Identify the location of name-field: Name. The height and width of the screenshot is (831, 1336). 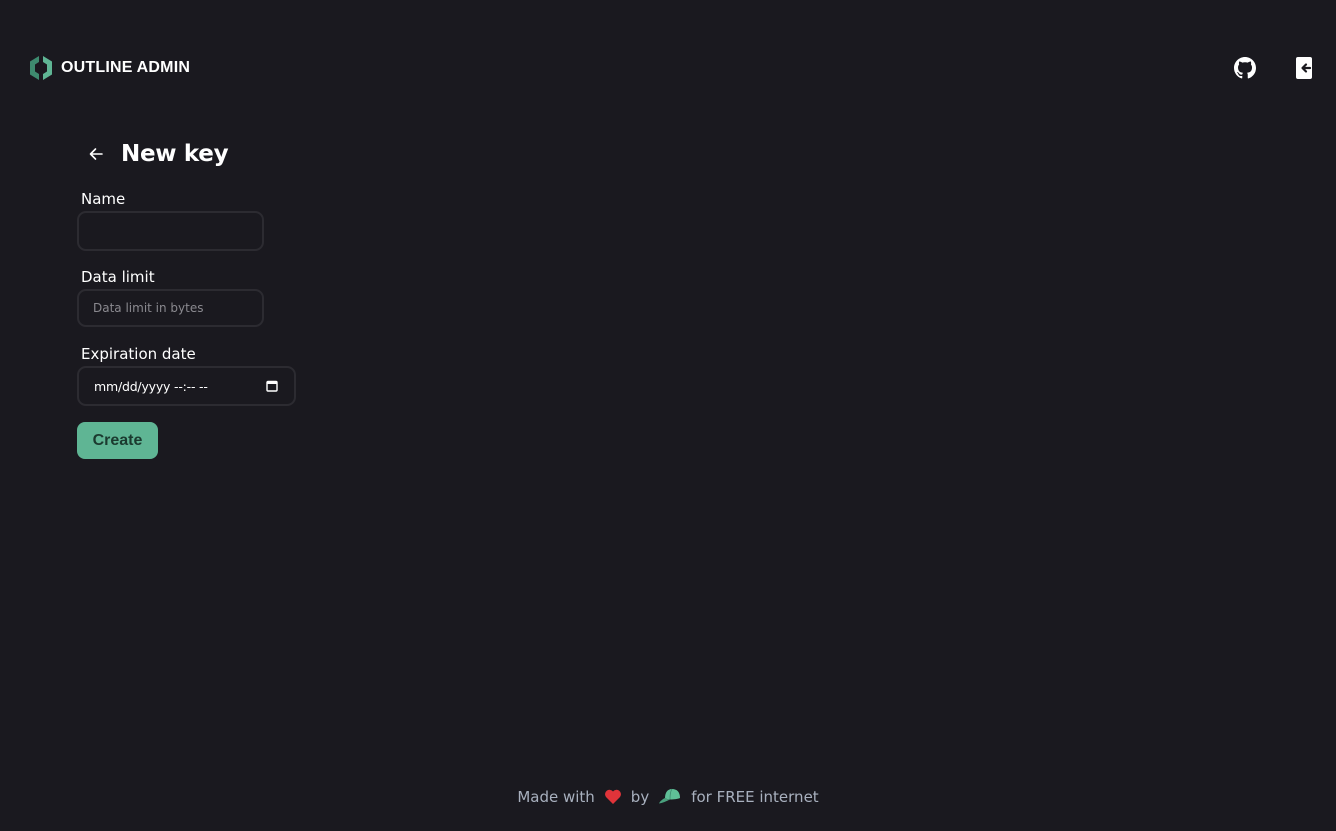
(170, 220).